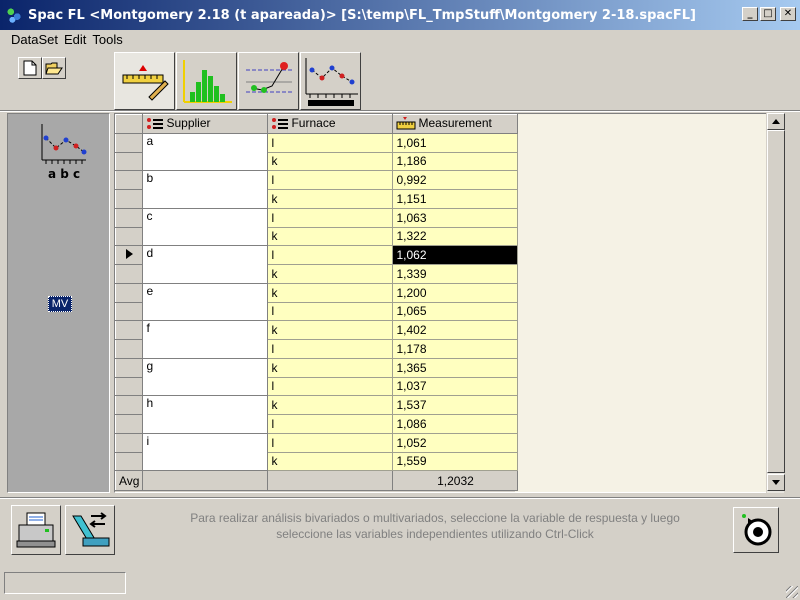 This screenshot has width=800, height=600. What do you see at coordinates (455, 236) in the screenshot?
I see `cell-measurement: 1,322` at bounding box center [455, 236].